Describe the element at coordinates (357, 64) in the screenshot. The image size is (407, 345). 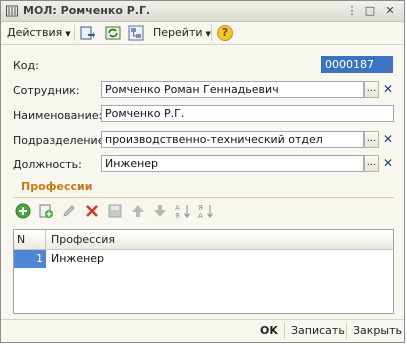
I see `code-field: 0000187` at that location.